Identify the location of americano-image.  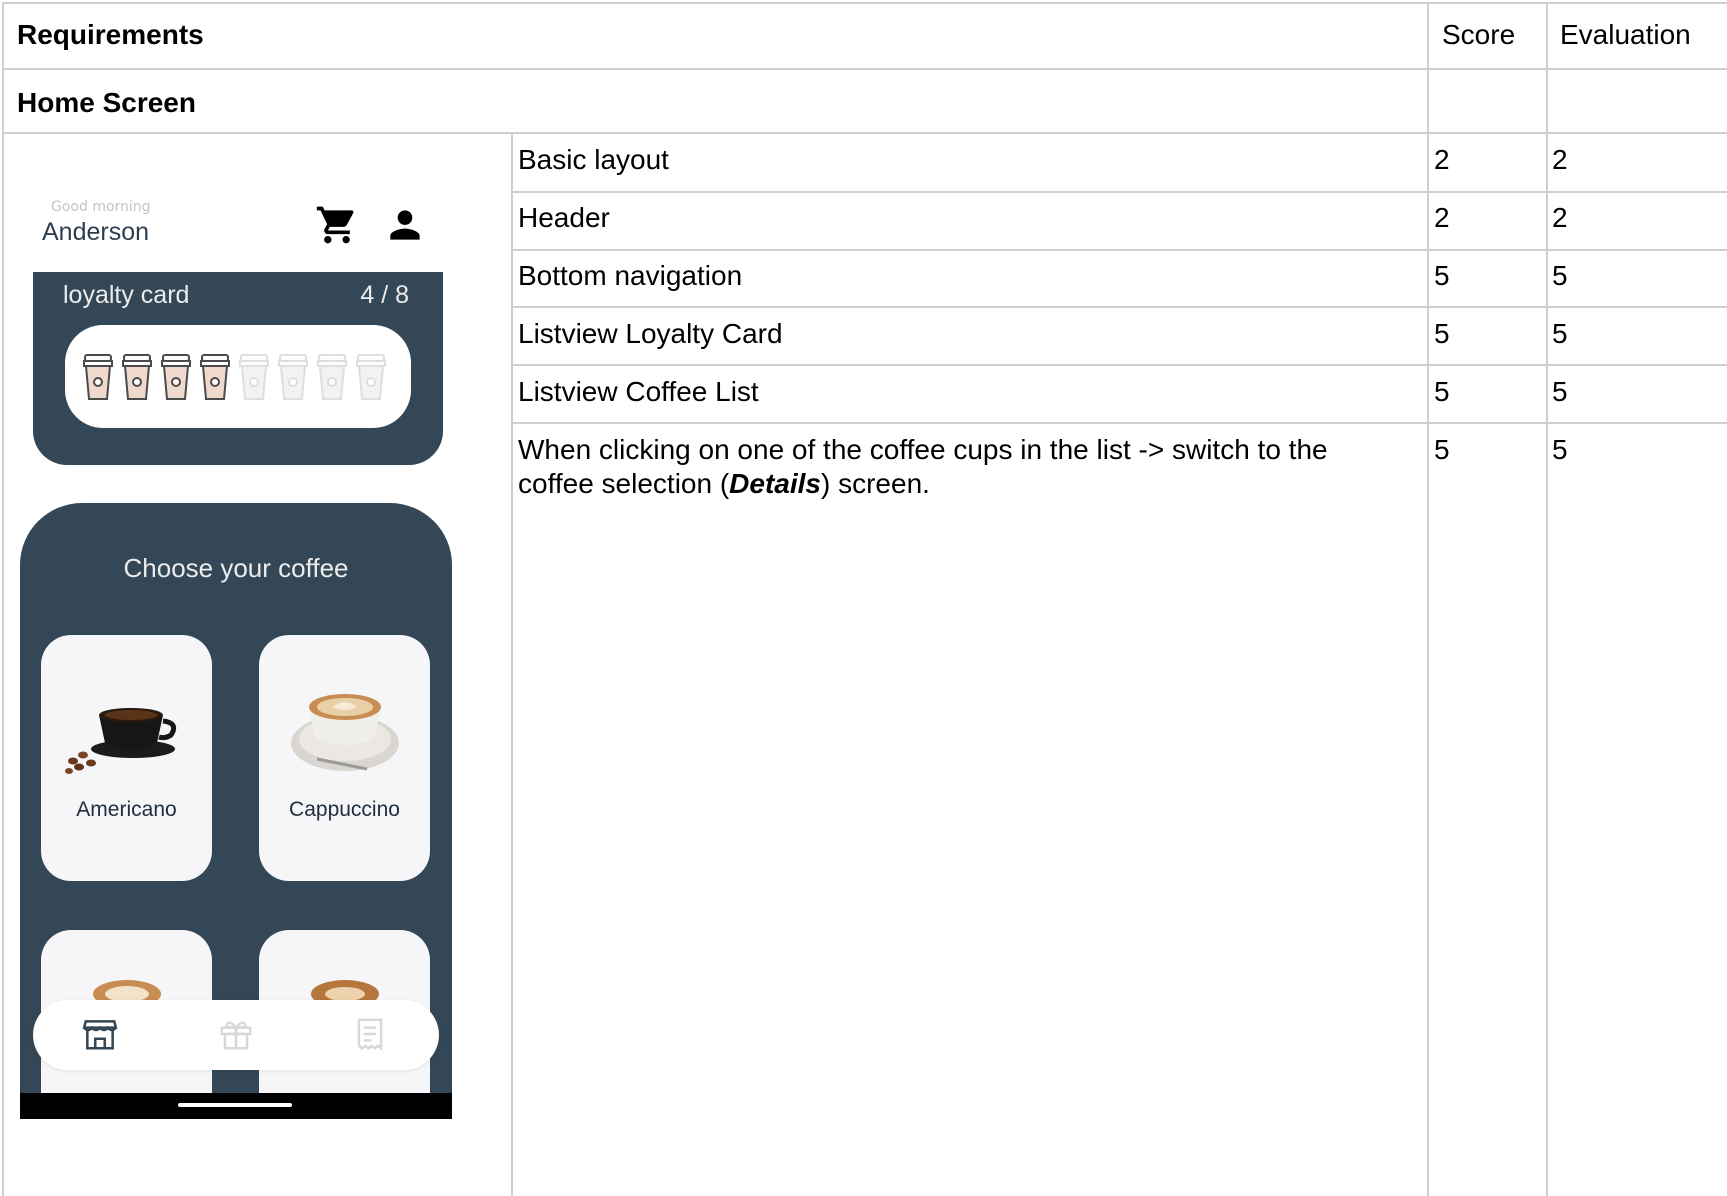
(121, 741).